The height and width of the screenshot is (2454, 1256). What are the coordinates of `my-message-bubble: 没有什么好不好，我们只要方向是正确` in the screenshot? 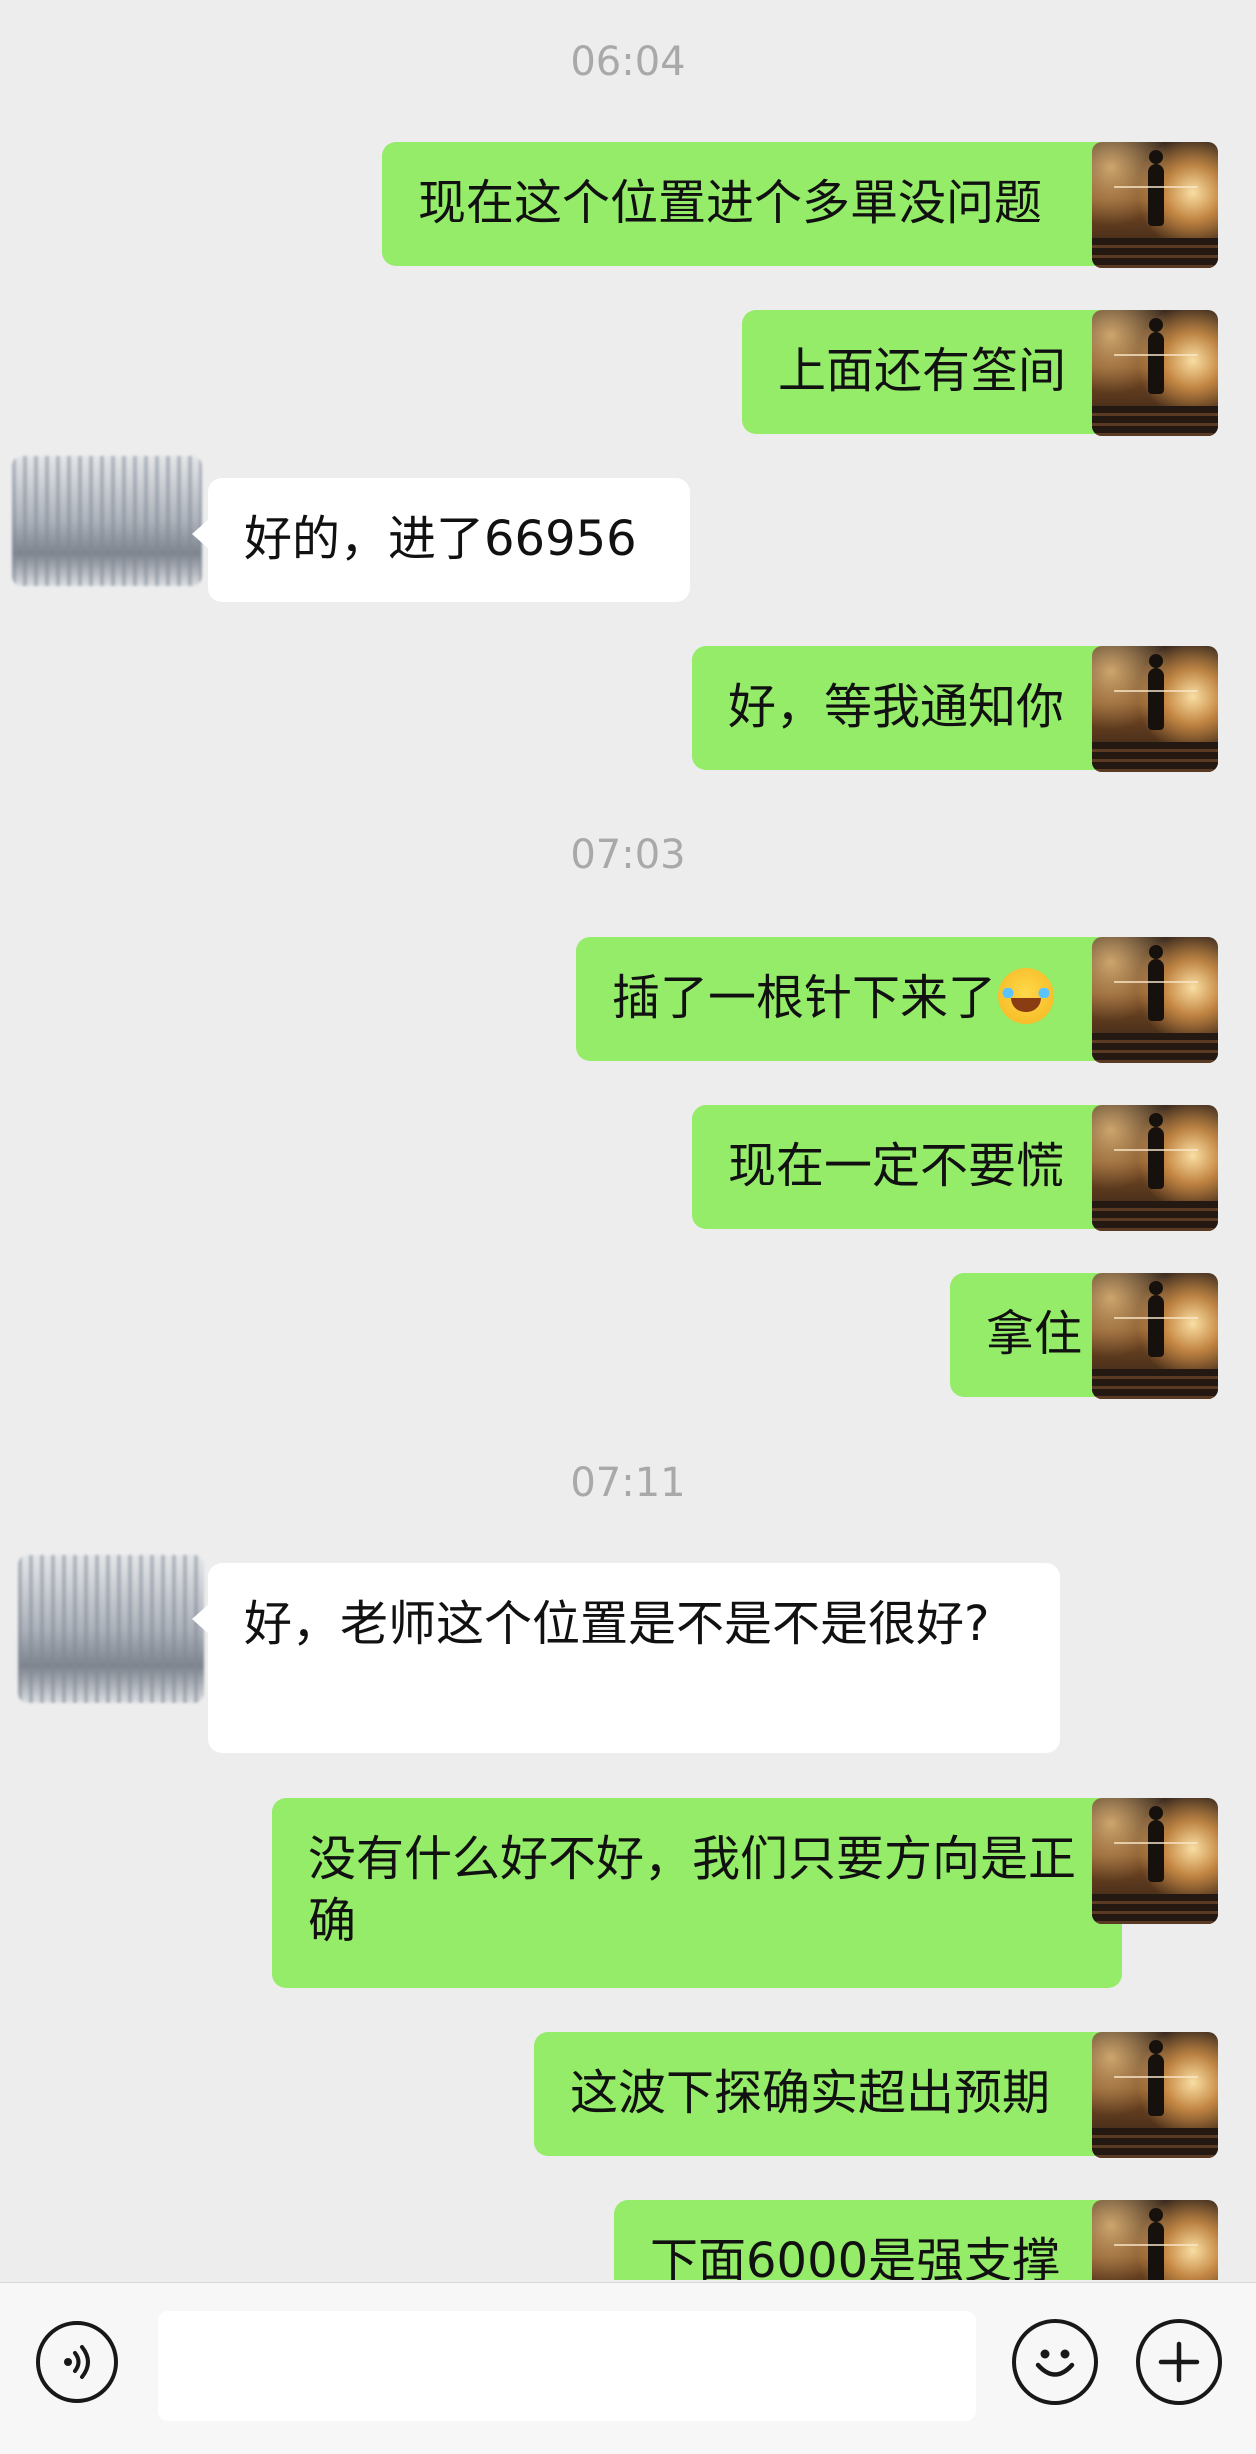 It's located at (705, 1893).